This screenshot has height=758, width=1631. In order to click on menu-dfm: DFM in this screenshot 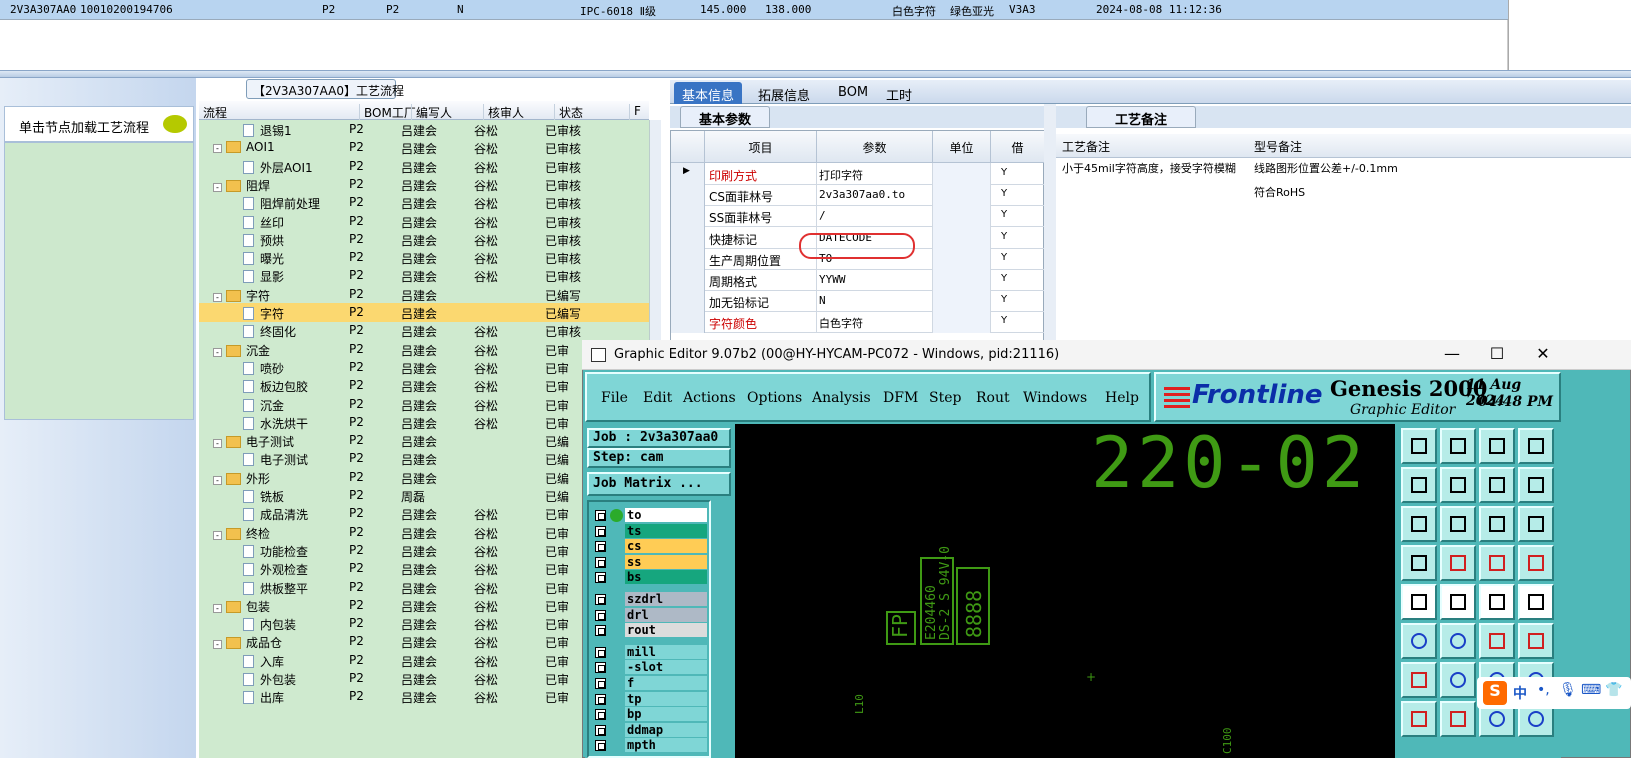, I will do `click(900, 398)`.